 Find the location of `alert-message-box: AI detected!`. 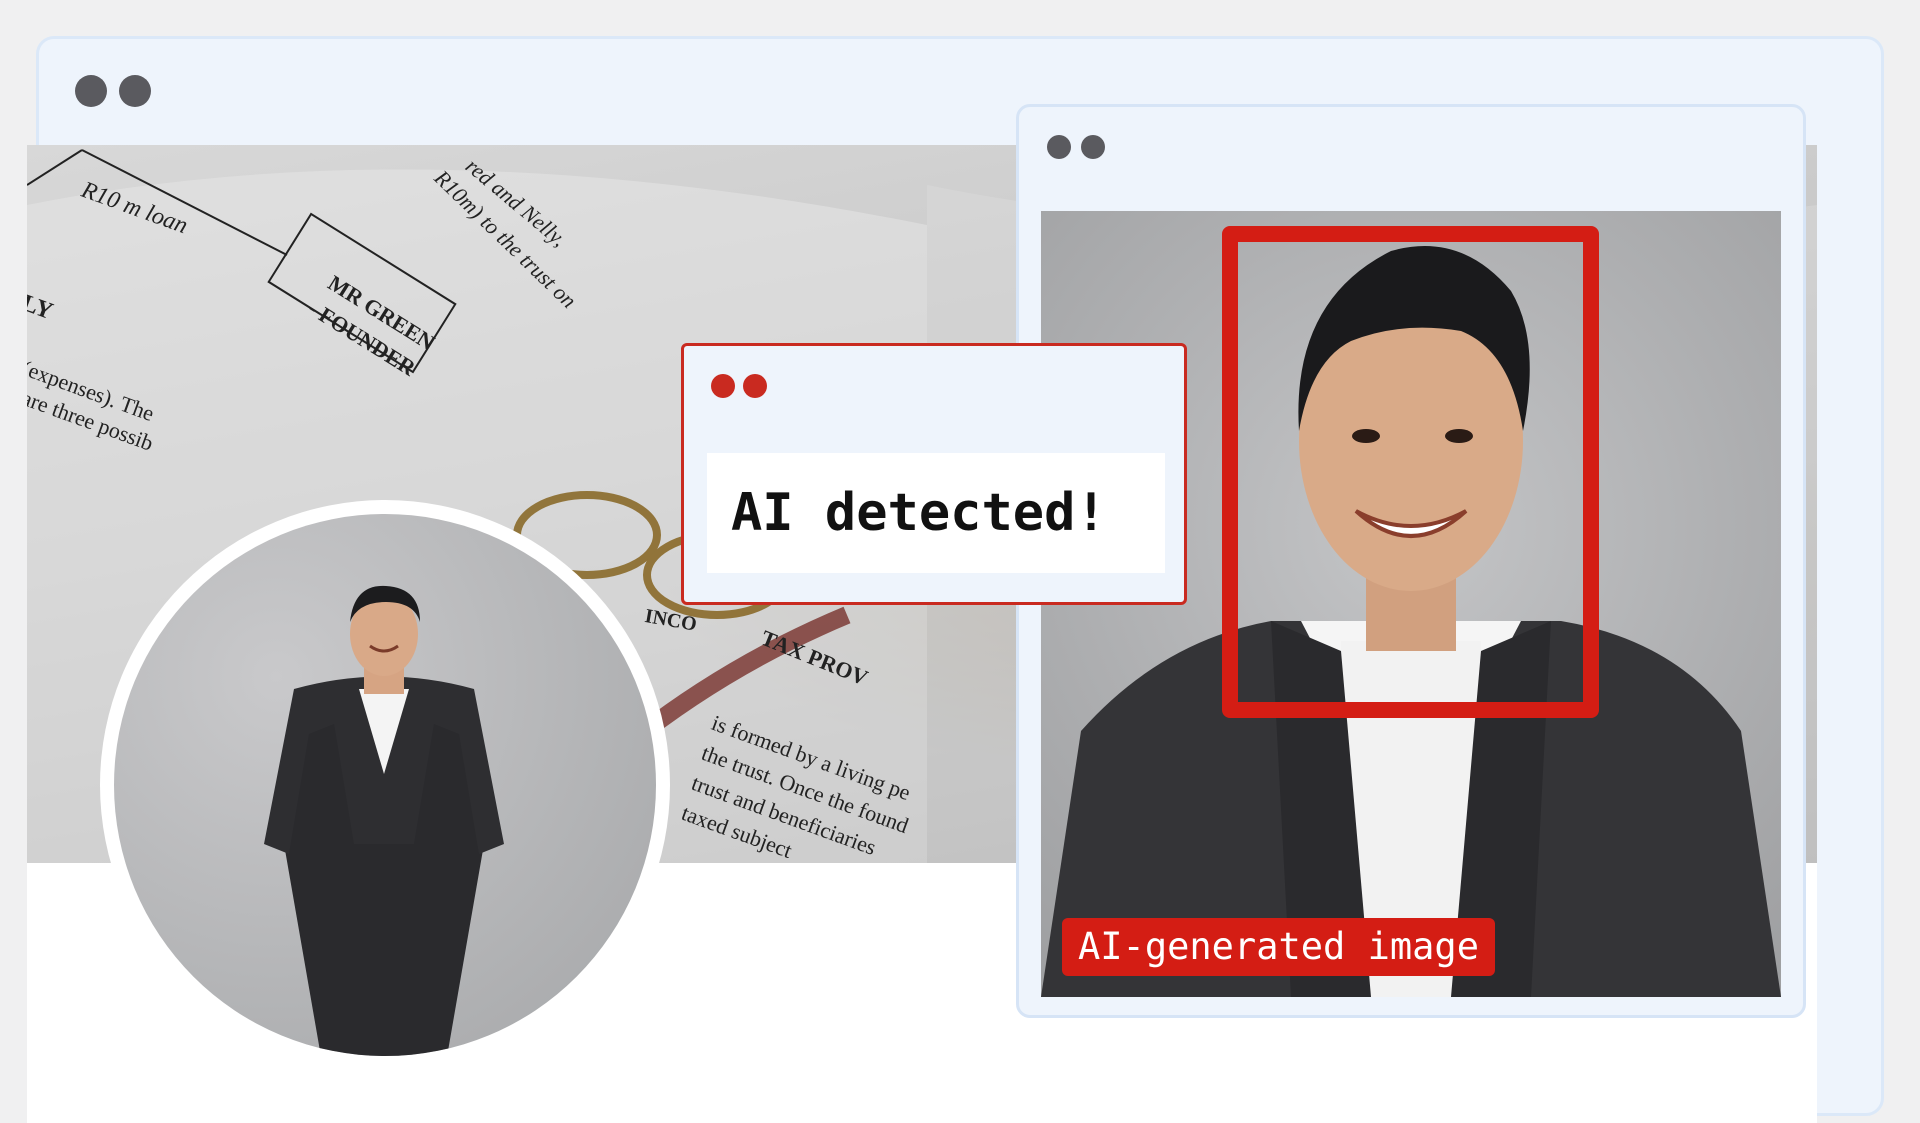

alert-message-box: AI detected! is located at coordinates (936, 513).